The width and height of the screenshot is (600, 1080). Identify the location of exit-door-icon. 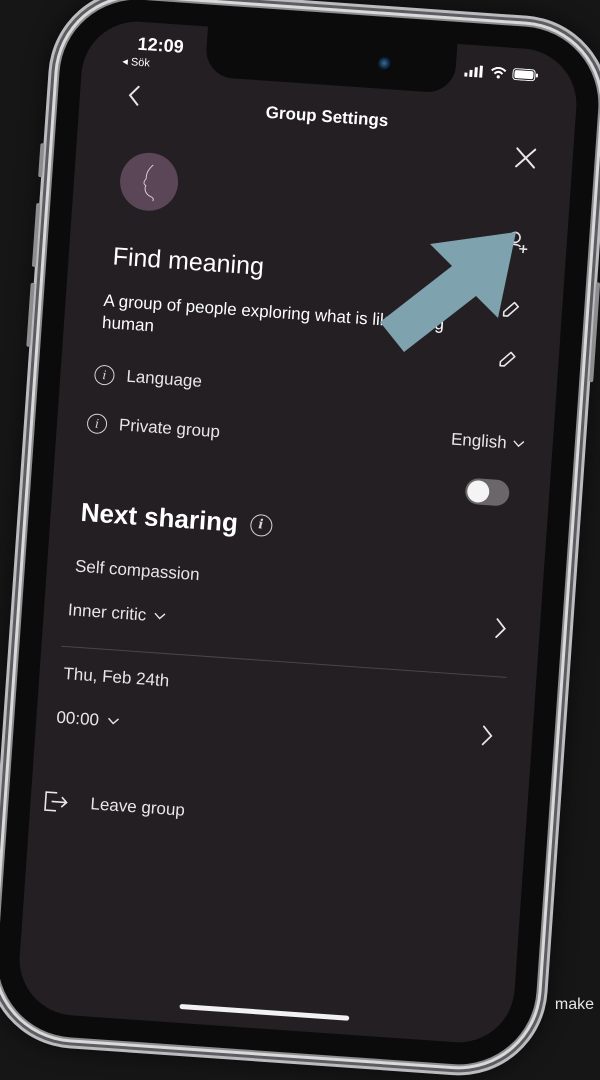
(56, 801).